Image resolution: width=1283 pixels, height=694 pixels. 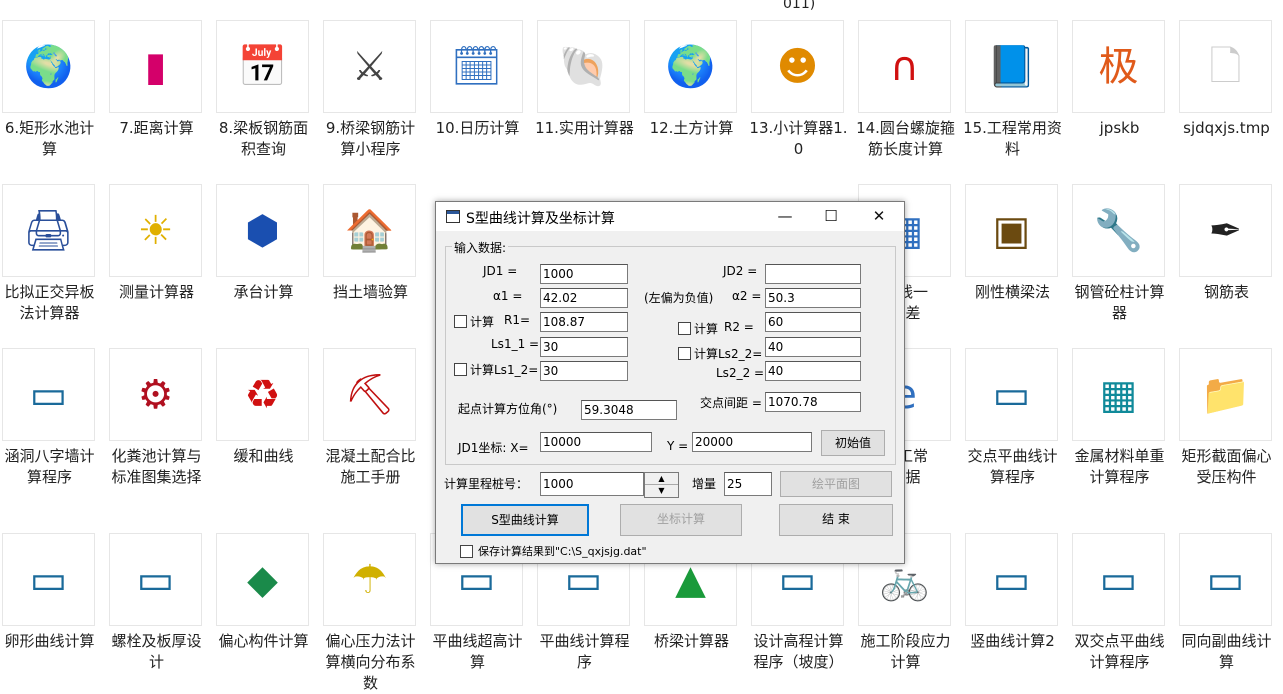 What do you see at coordinates (684, 353) in the screenshot?
I see `calc-ls2-2-checkbox` at bounding box center [684, 353].